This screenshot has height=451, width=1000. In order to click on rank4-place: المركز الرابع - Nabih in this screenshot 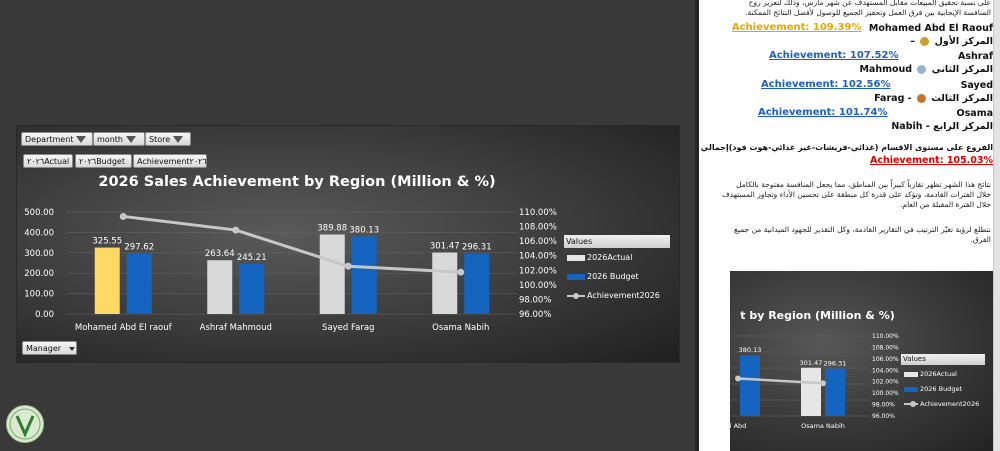, I will do `click(942, 126)`.